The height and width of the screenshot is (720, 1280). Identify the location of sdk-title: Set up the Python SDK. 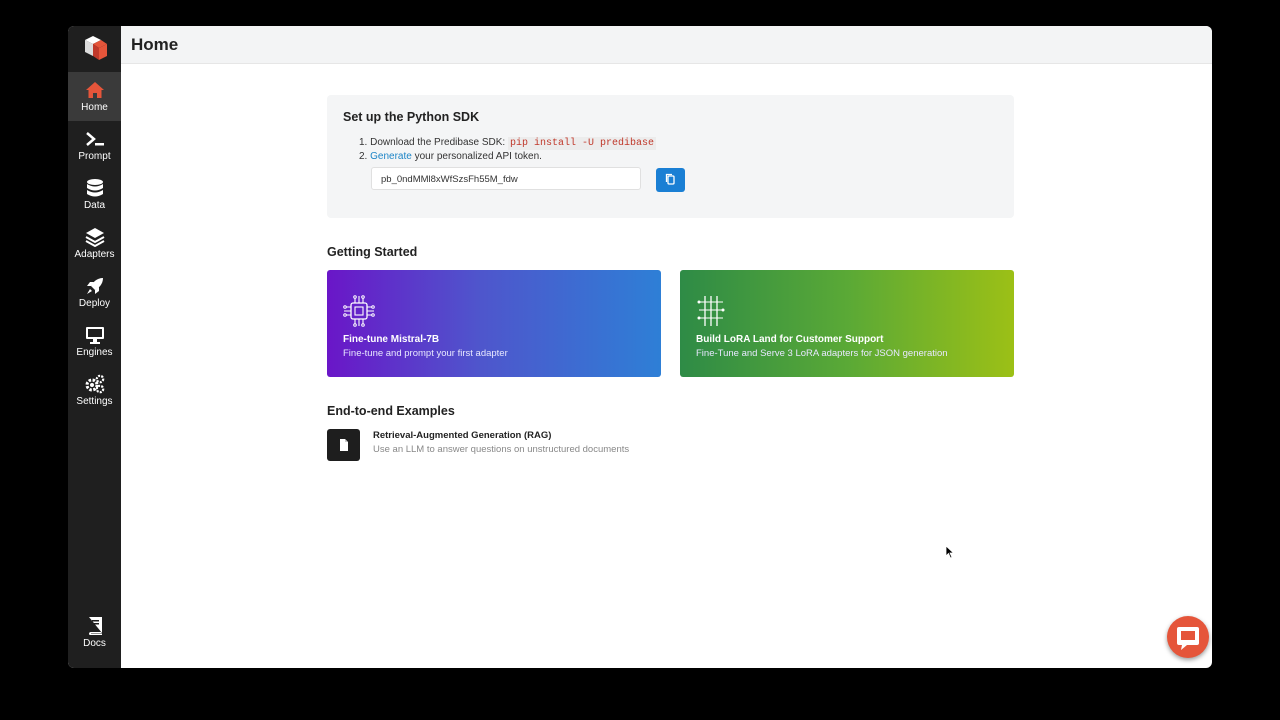
(411, 117).